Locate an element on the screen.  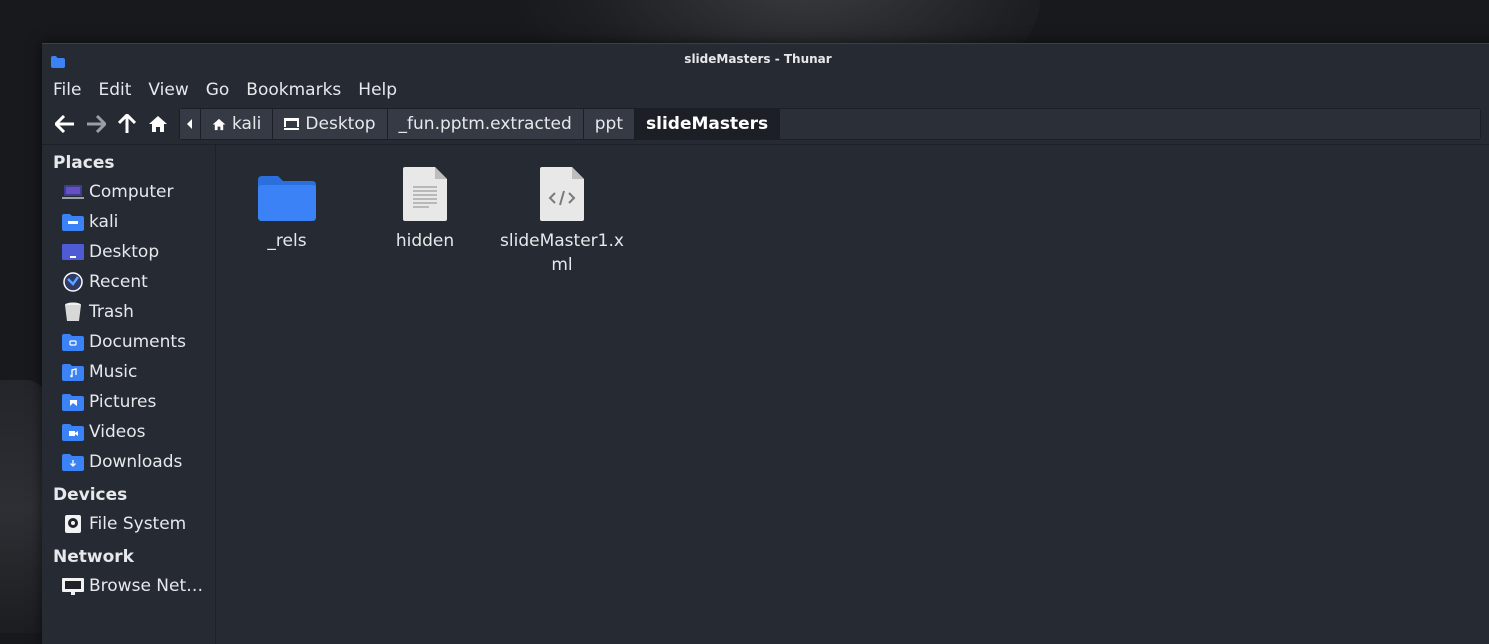
breadcrumb-scroll-left is located at coordinates (190, 124).